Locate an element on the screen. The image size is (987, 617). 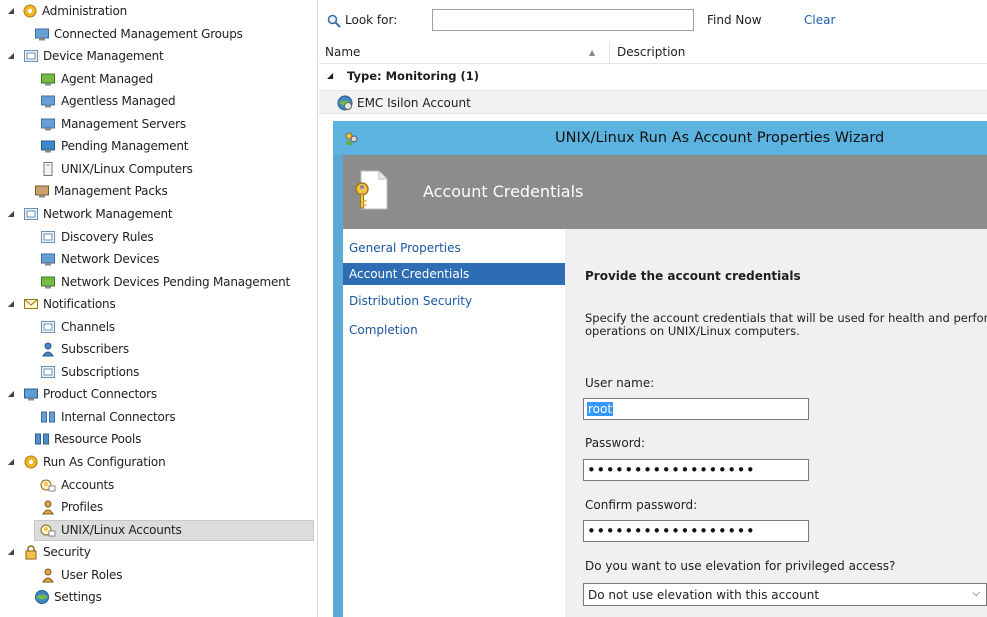
tree-item-profiles: Profiles is located at coordinates (158, 507).